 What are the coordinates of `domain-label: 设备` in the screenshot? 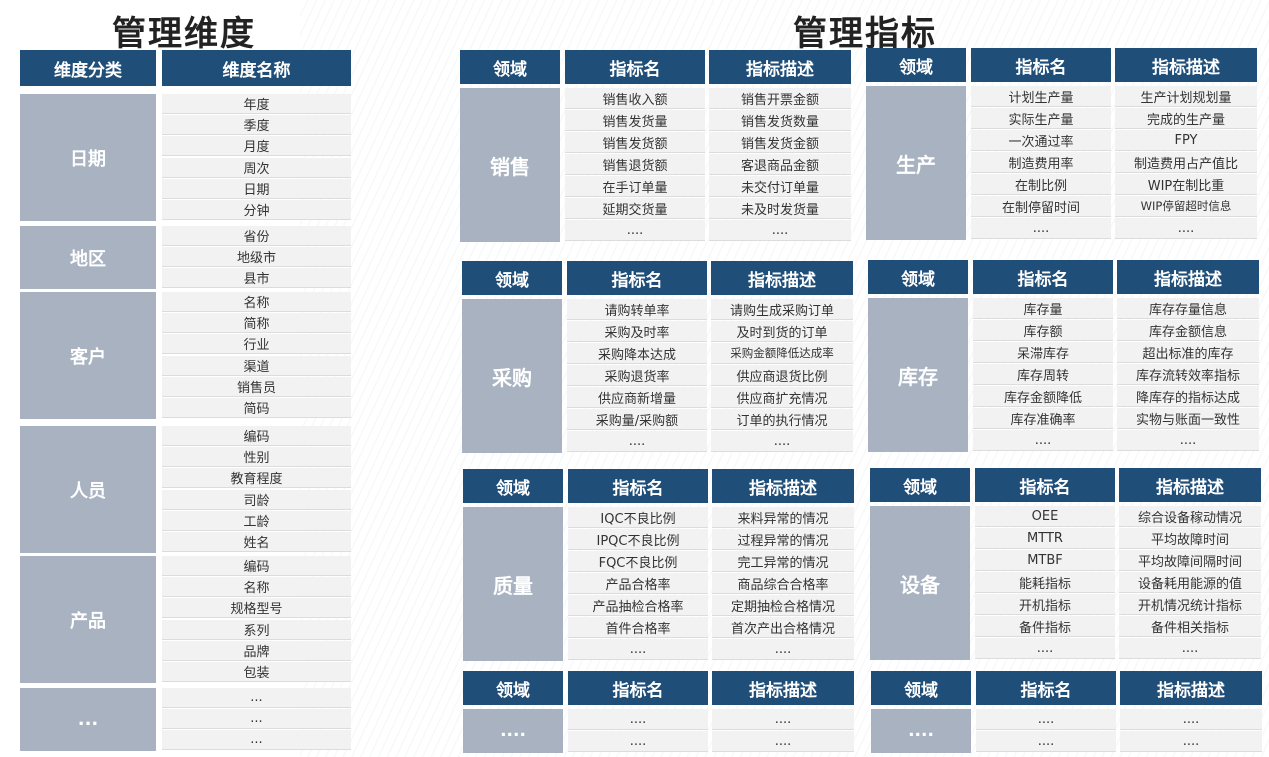 It's located at (920, 583).